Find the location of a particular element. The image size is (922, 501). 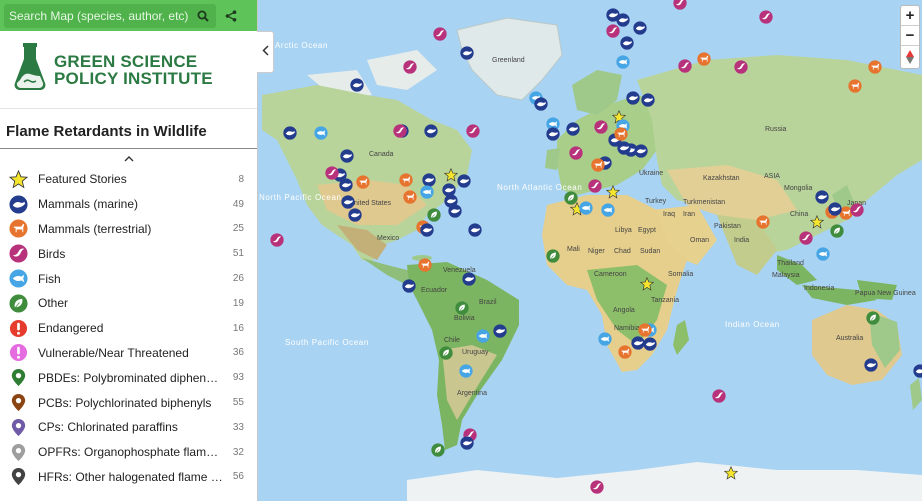

legend-item: Vulnerable/Near Threatened 36 is located at coordinates (128, 353).